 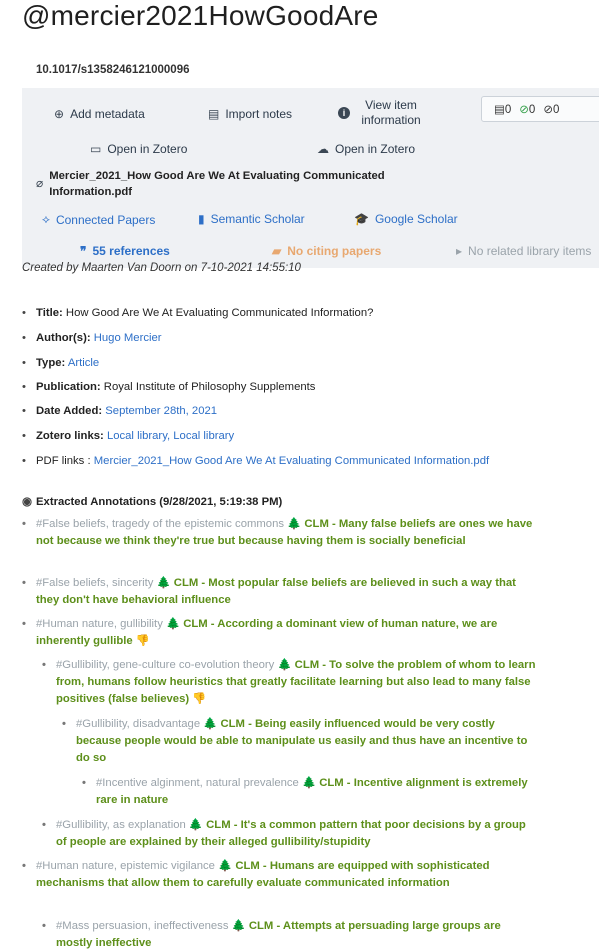 I want to click on metadata-item: • Date Added: September 28th, 2021, so click(x=120, y=411).